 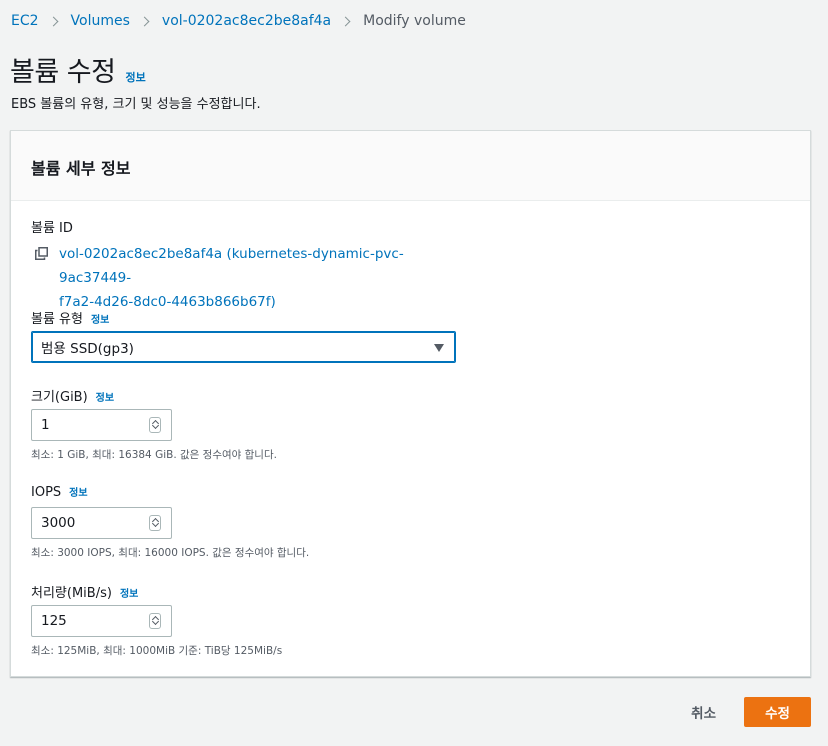 I want to click on copy-icon, so click(x=44, y=254).